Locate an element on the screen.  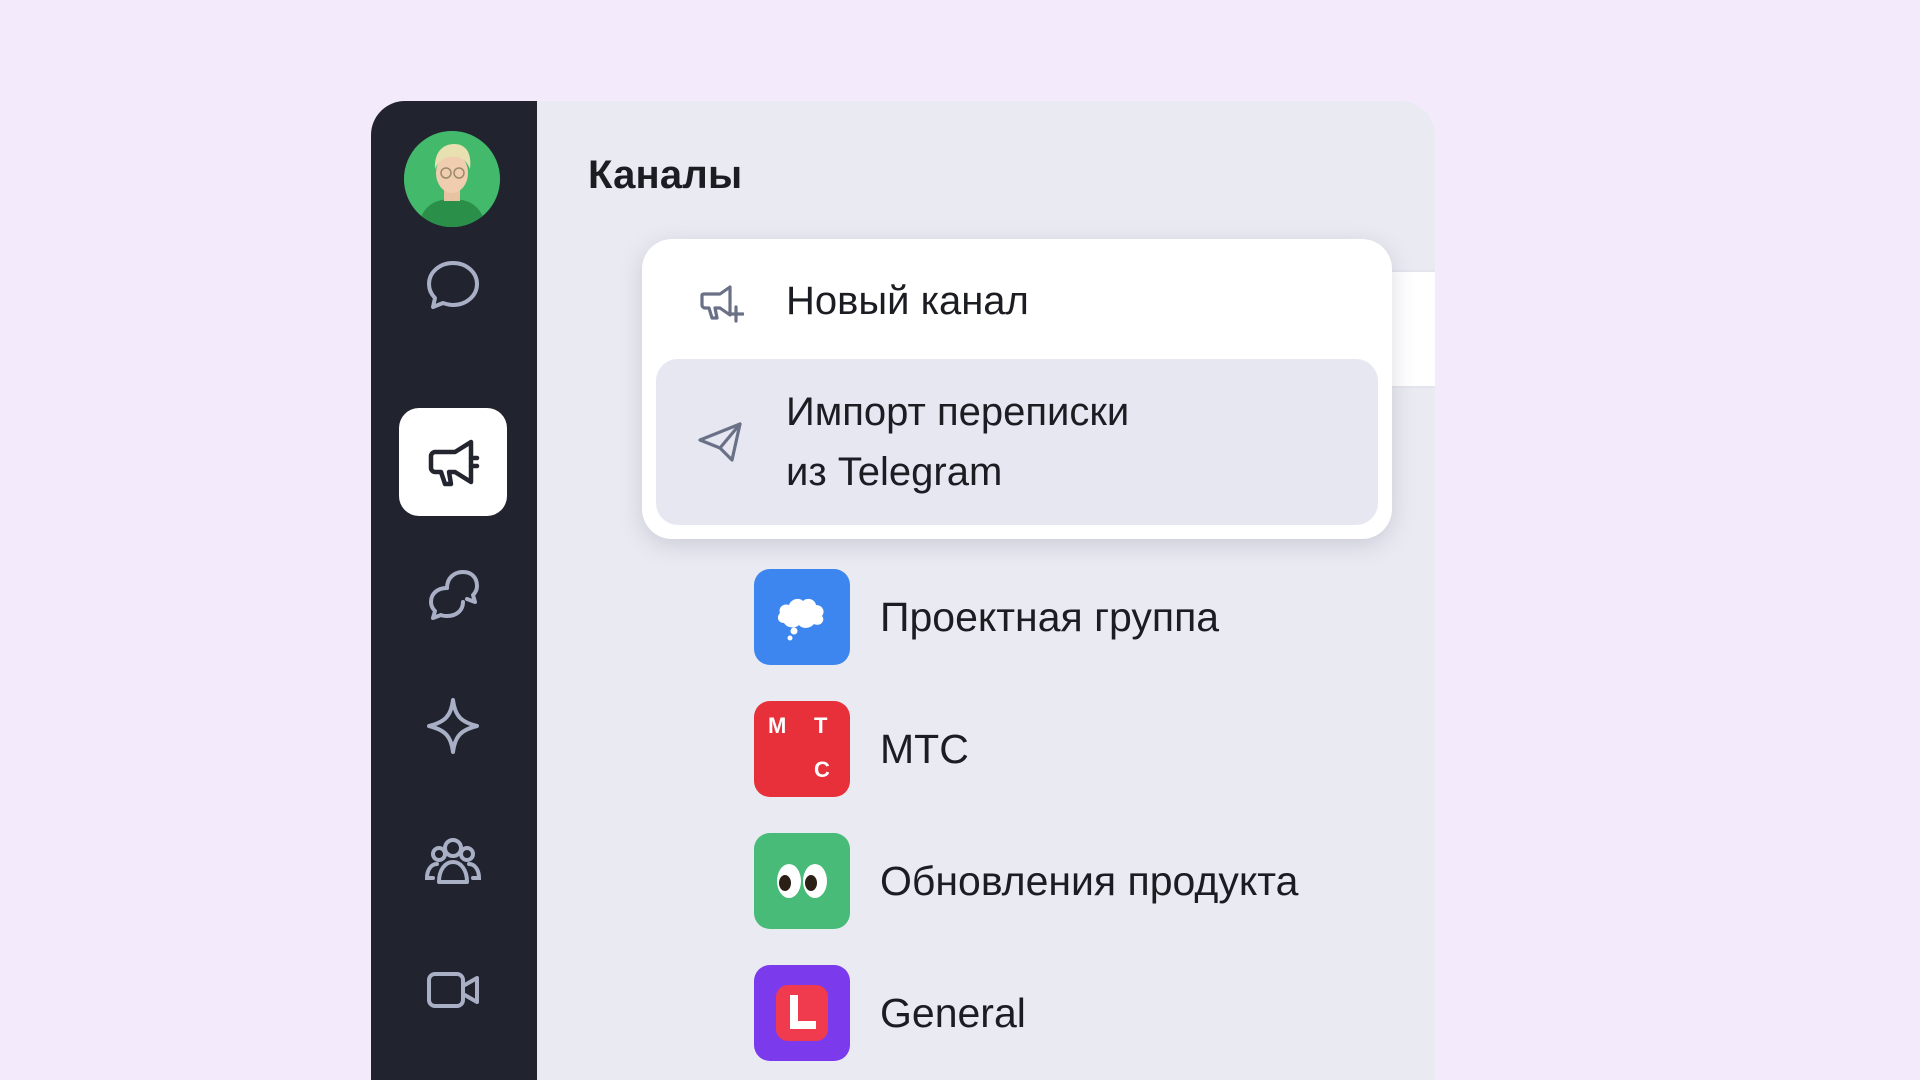
page-title: Каналы is located at coordinates (665, 175).